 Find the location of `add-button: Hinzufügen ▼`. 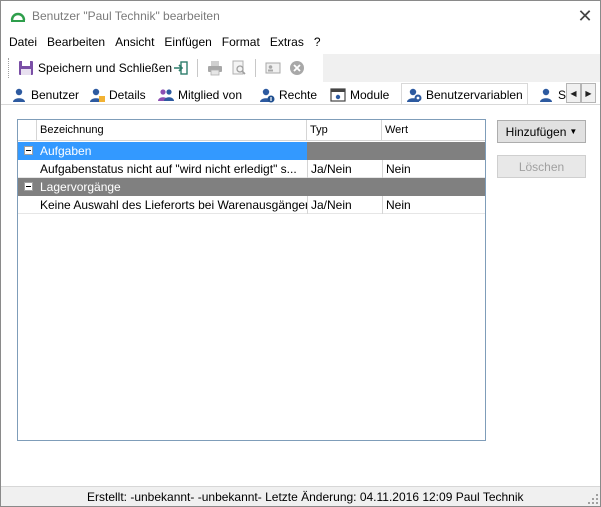

add-button: Hinzufügen ▼ is located at coordinates (541, 131).